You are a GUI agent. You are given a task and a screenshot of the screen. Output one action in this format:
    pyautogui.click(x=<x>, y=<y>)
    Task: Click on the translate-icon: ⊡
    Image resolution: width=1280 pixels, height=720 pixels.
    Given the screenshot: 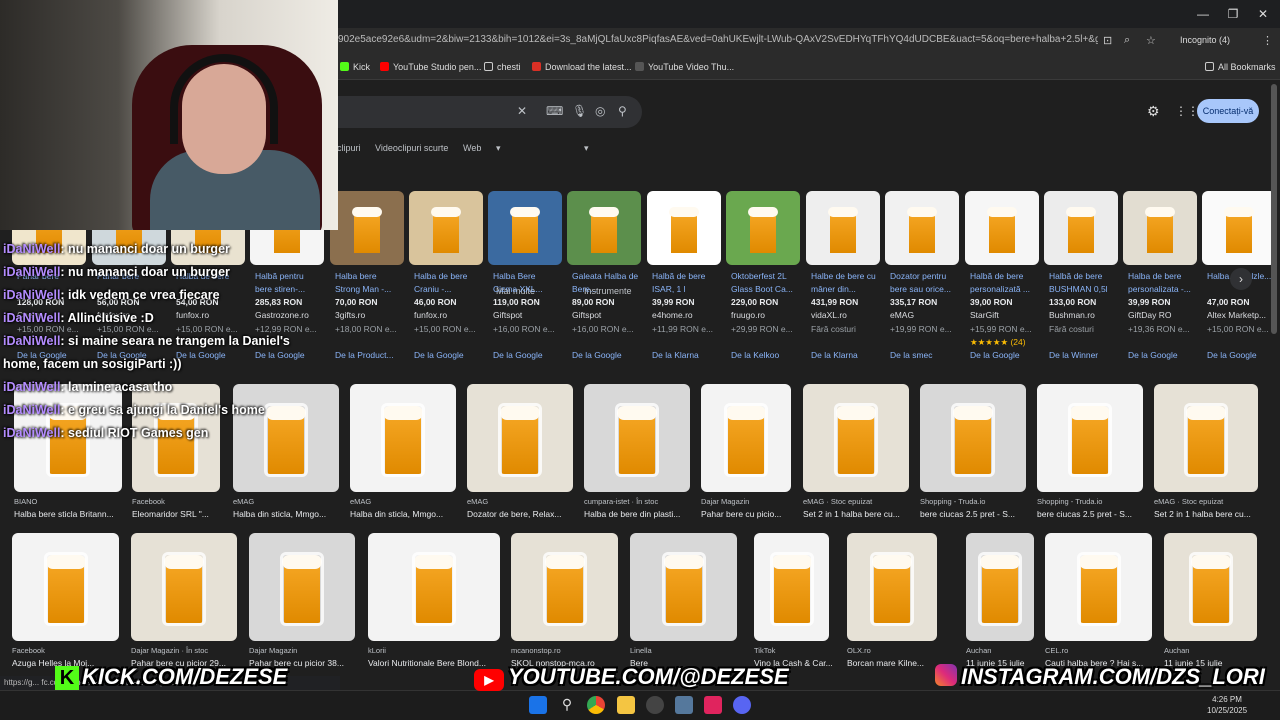 What is the action you would take?
    pyautogui.click(x=1107, y=40)
    